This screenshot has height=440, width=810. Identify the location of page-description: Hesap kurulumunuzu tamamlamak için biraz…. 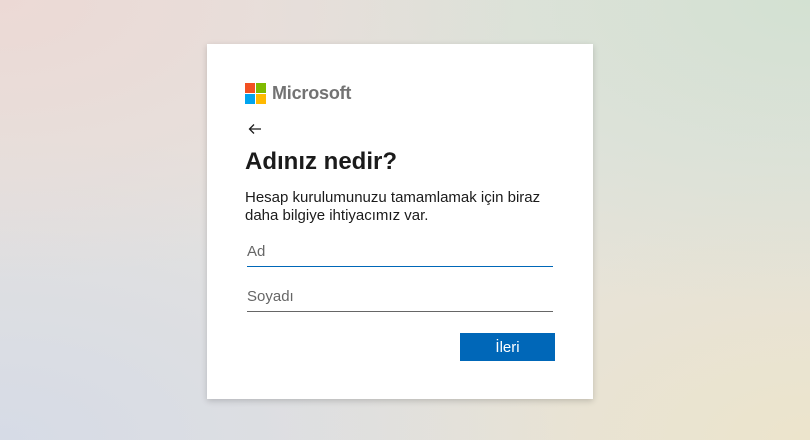
(393, 206).